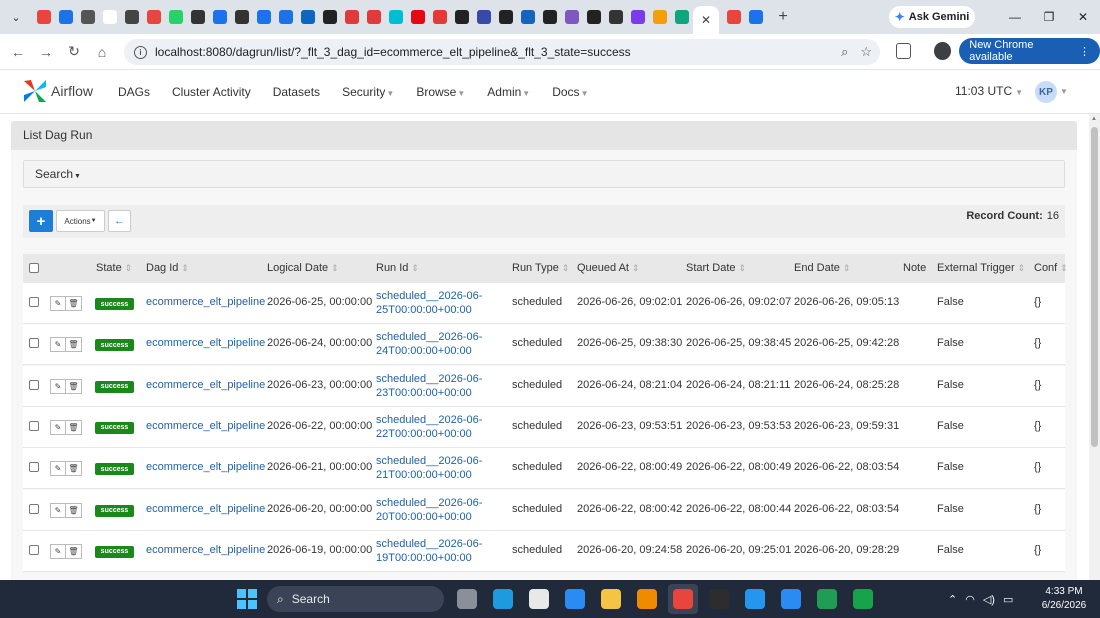 The width and height of the screenshot is (1100, 618). Describe the element at coordinates (719, 599) in the screenshot. I see `terminal-icon` at that location.